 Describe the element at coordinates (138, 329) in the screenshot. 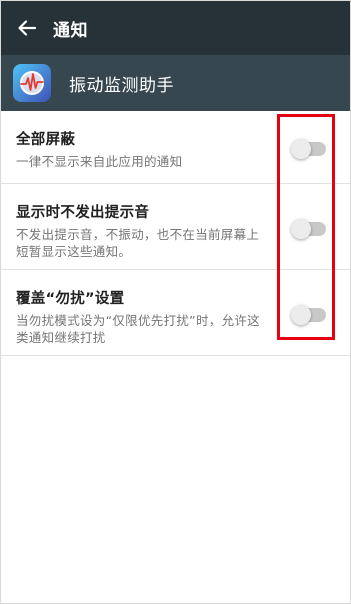

I see `setting-description: 当勿扰模式设为“仅限优先打扰”时，允许这类通知继续打扰` at that location.